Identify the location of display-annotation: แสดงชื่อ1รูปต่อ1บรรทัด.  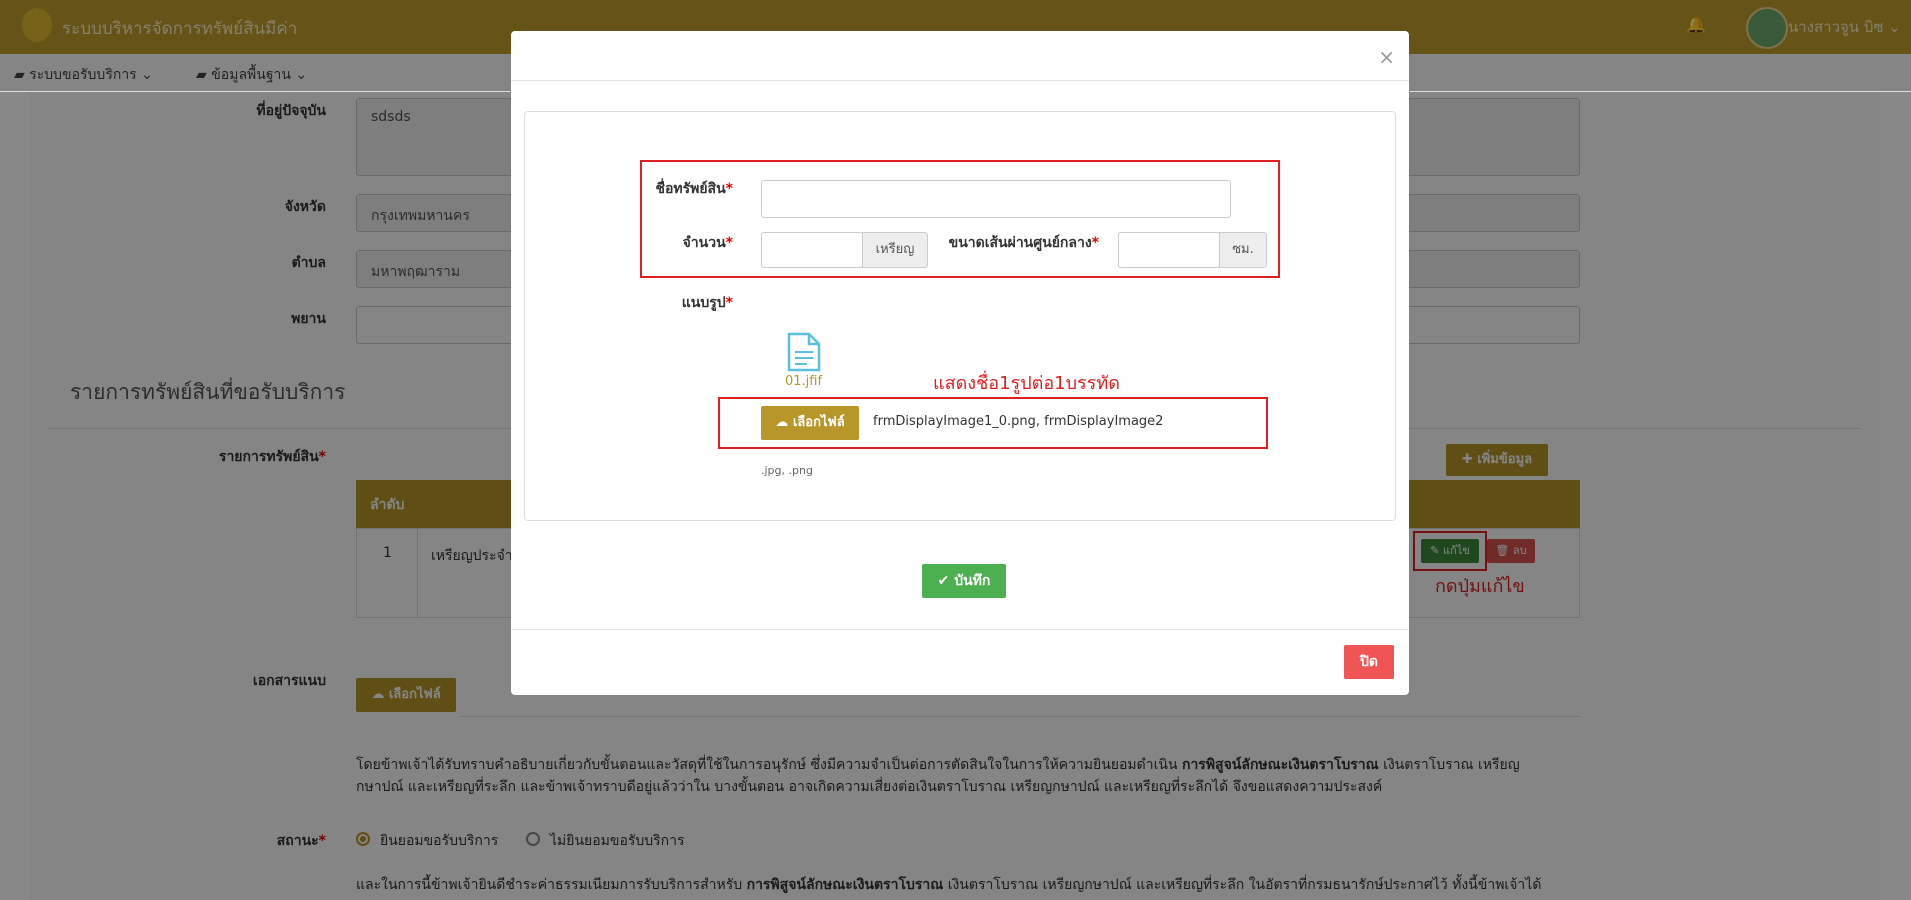
(1026, 383).